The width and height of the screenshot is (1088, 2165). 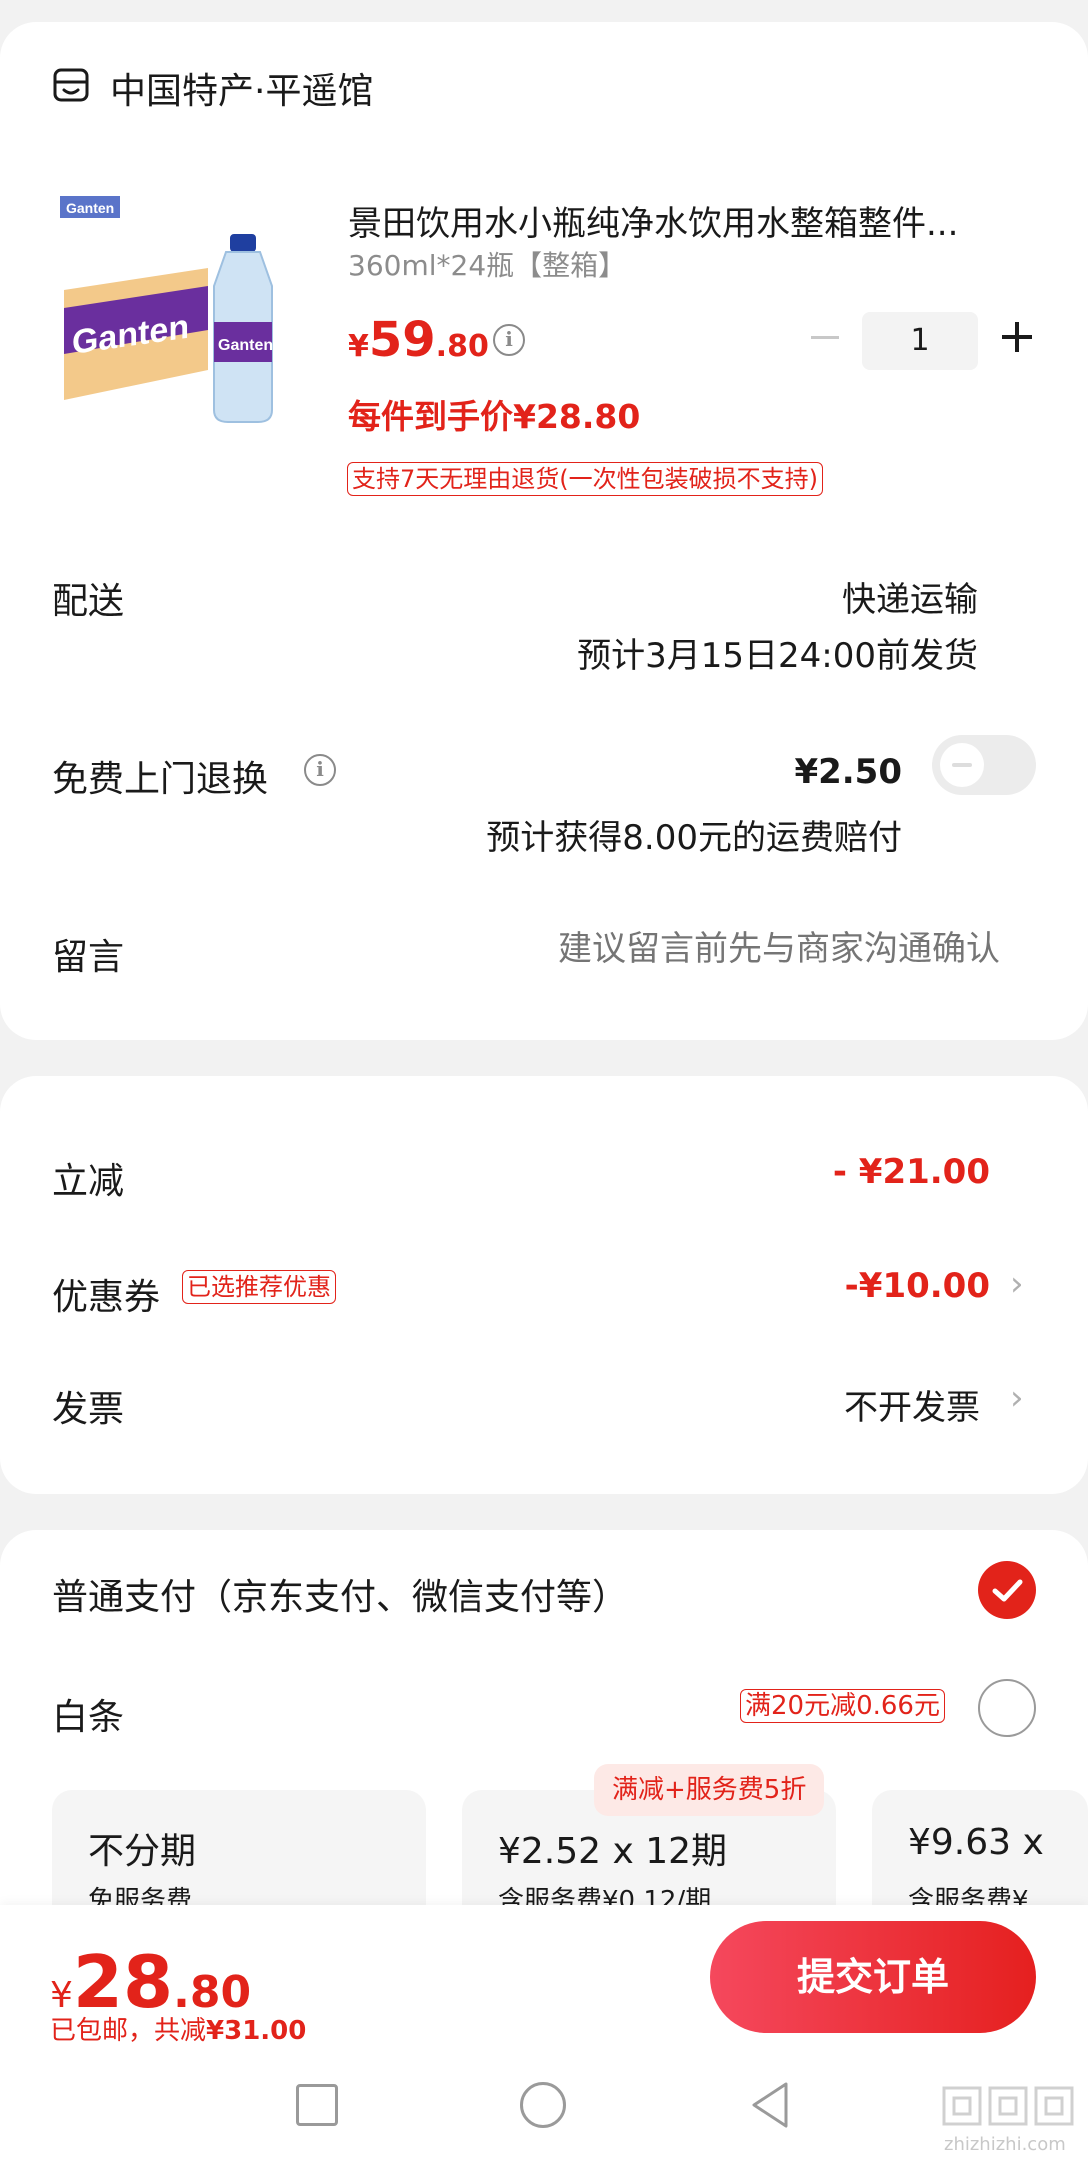 What do you see at coordinates (585, 479) in the screenshot?
I see `return-policy-tag: 支持7天无理由退货(一次性包装破损不支持)` at bounding box center [585, 479].